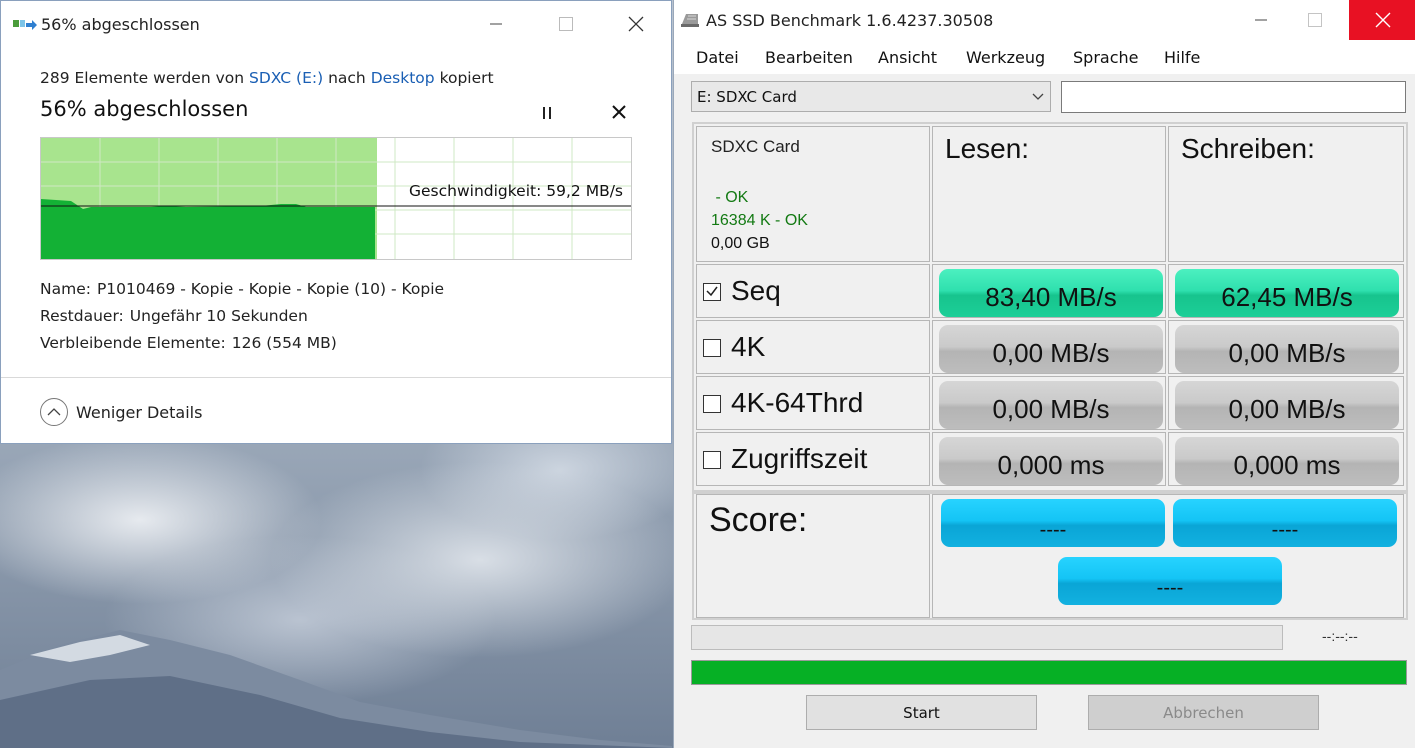 The image size is (1415, 748). I want to click on seq-write-value: 62,45 MB/s, so click(1287, 293).